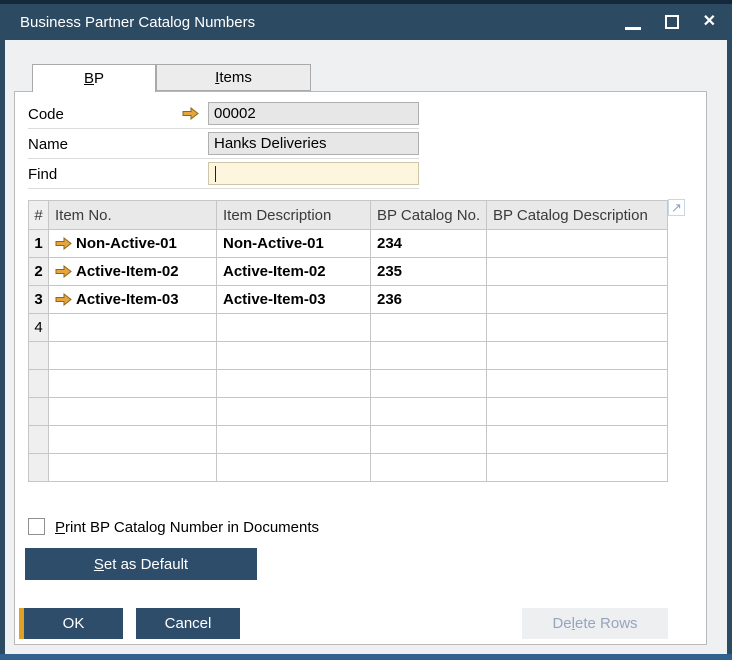  Describe the element at coordinates (60, 527) in the screenshot. I see `cb-label-key: P` at that location.